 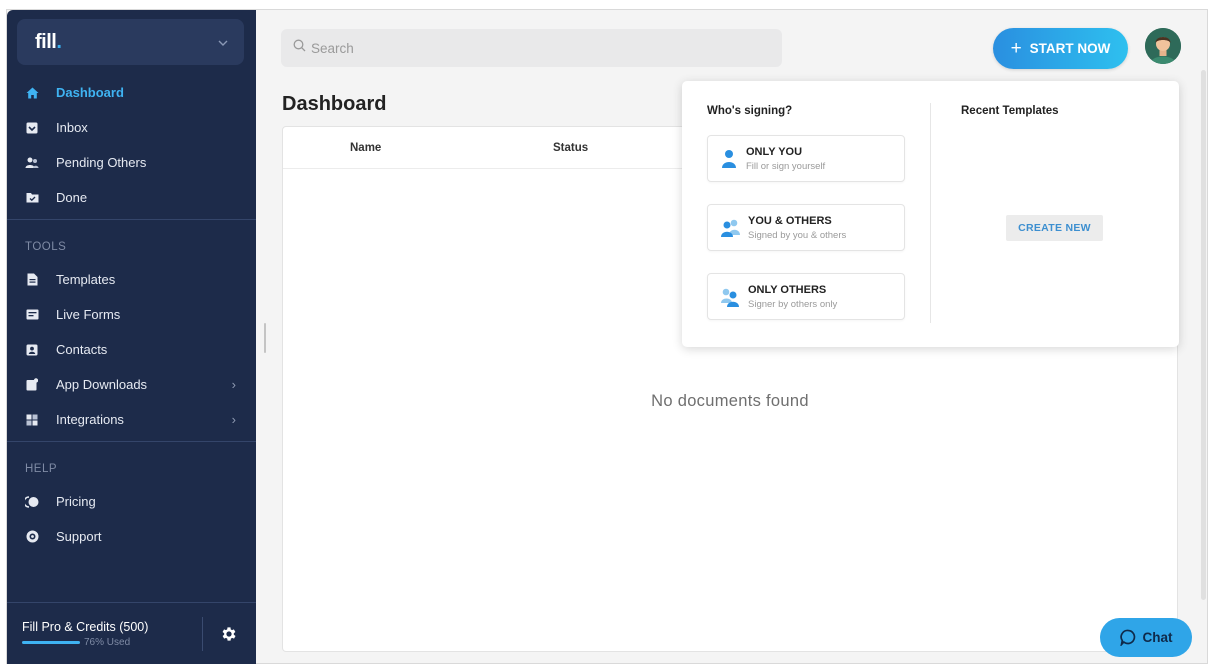 I want to click on sidebar-item-dashboard: Dashboard, so click(x=131, y=92).